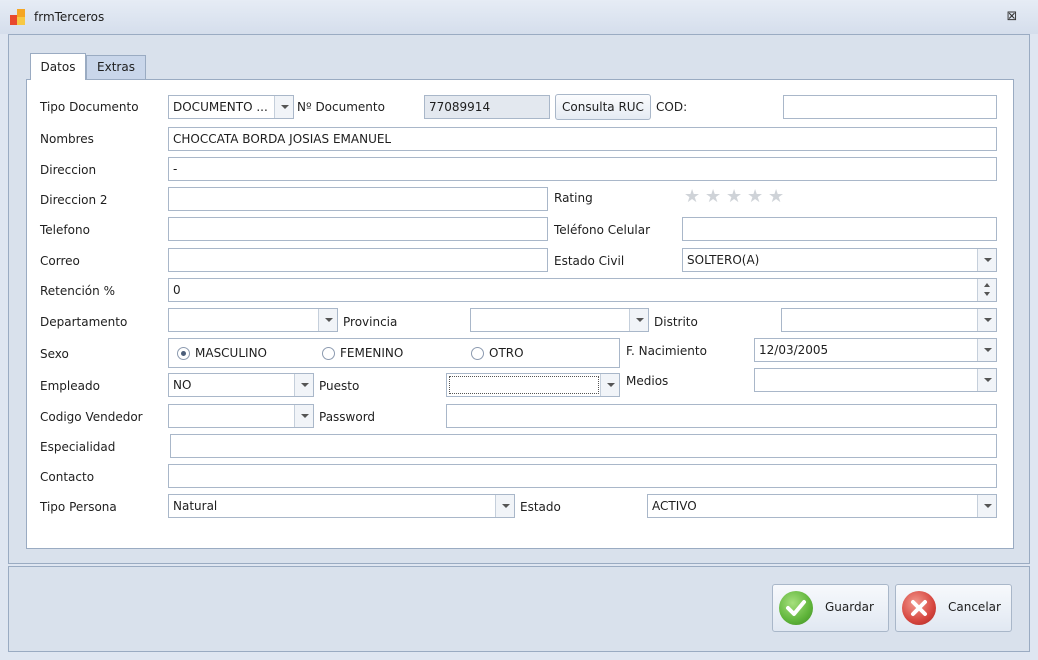 The height and width of the screenshot is (660, 1038). I want to click on checkmark-icon, so click(796, 608).